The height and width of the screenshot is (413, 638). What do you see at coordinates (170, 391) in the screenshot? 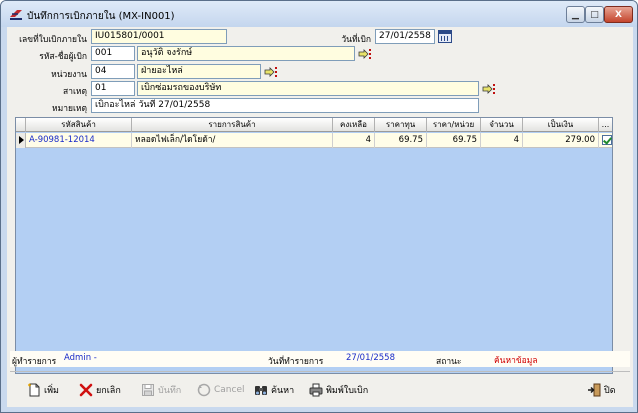
I see `save-label: บันทึก` at bounding box center [170, 391].